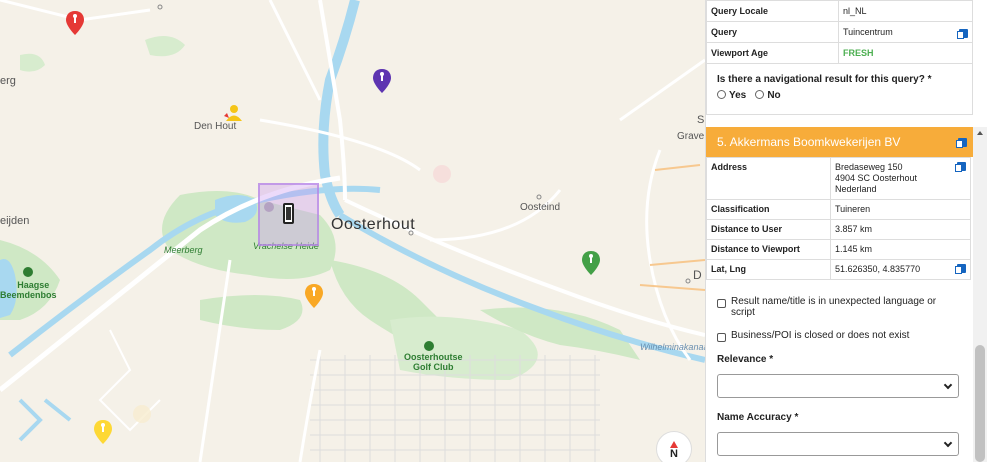  I want to click on distance-viewport-value: 1.145 km, so click(900, 249).